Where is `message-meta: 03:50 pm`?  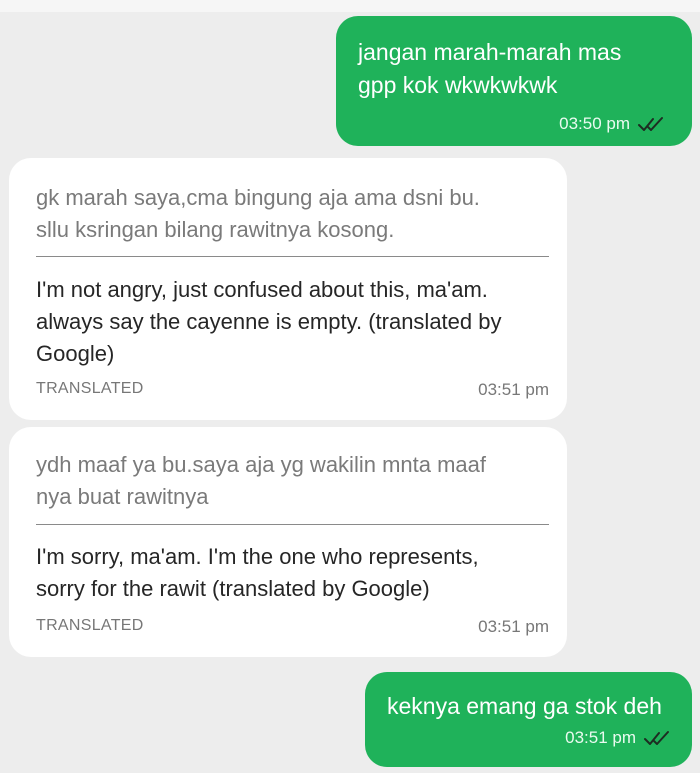 message-meta: 03:50 pm is located at coordinates (611, 124).